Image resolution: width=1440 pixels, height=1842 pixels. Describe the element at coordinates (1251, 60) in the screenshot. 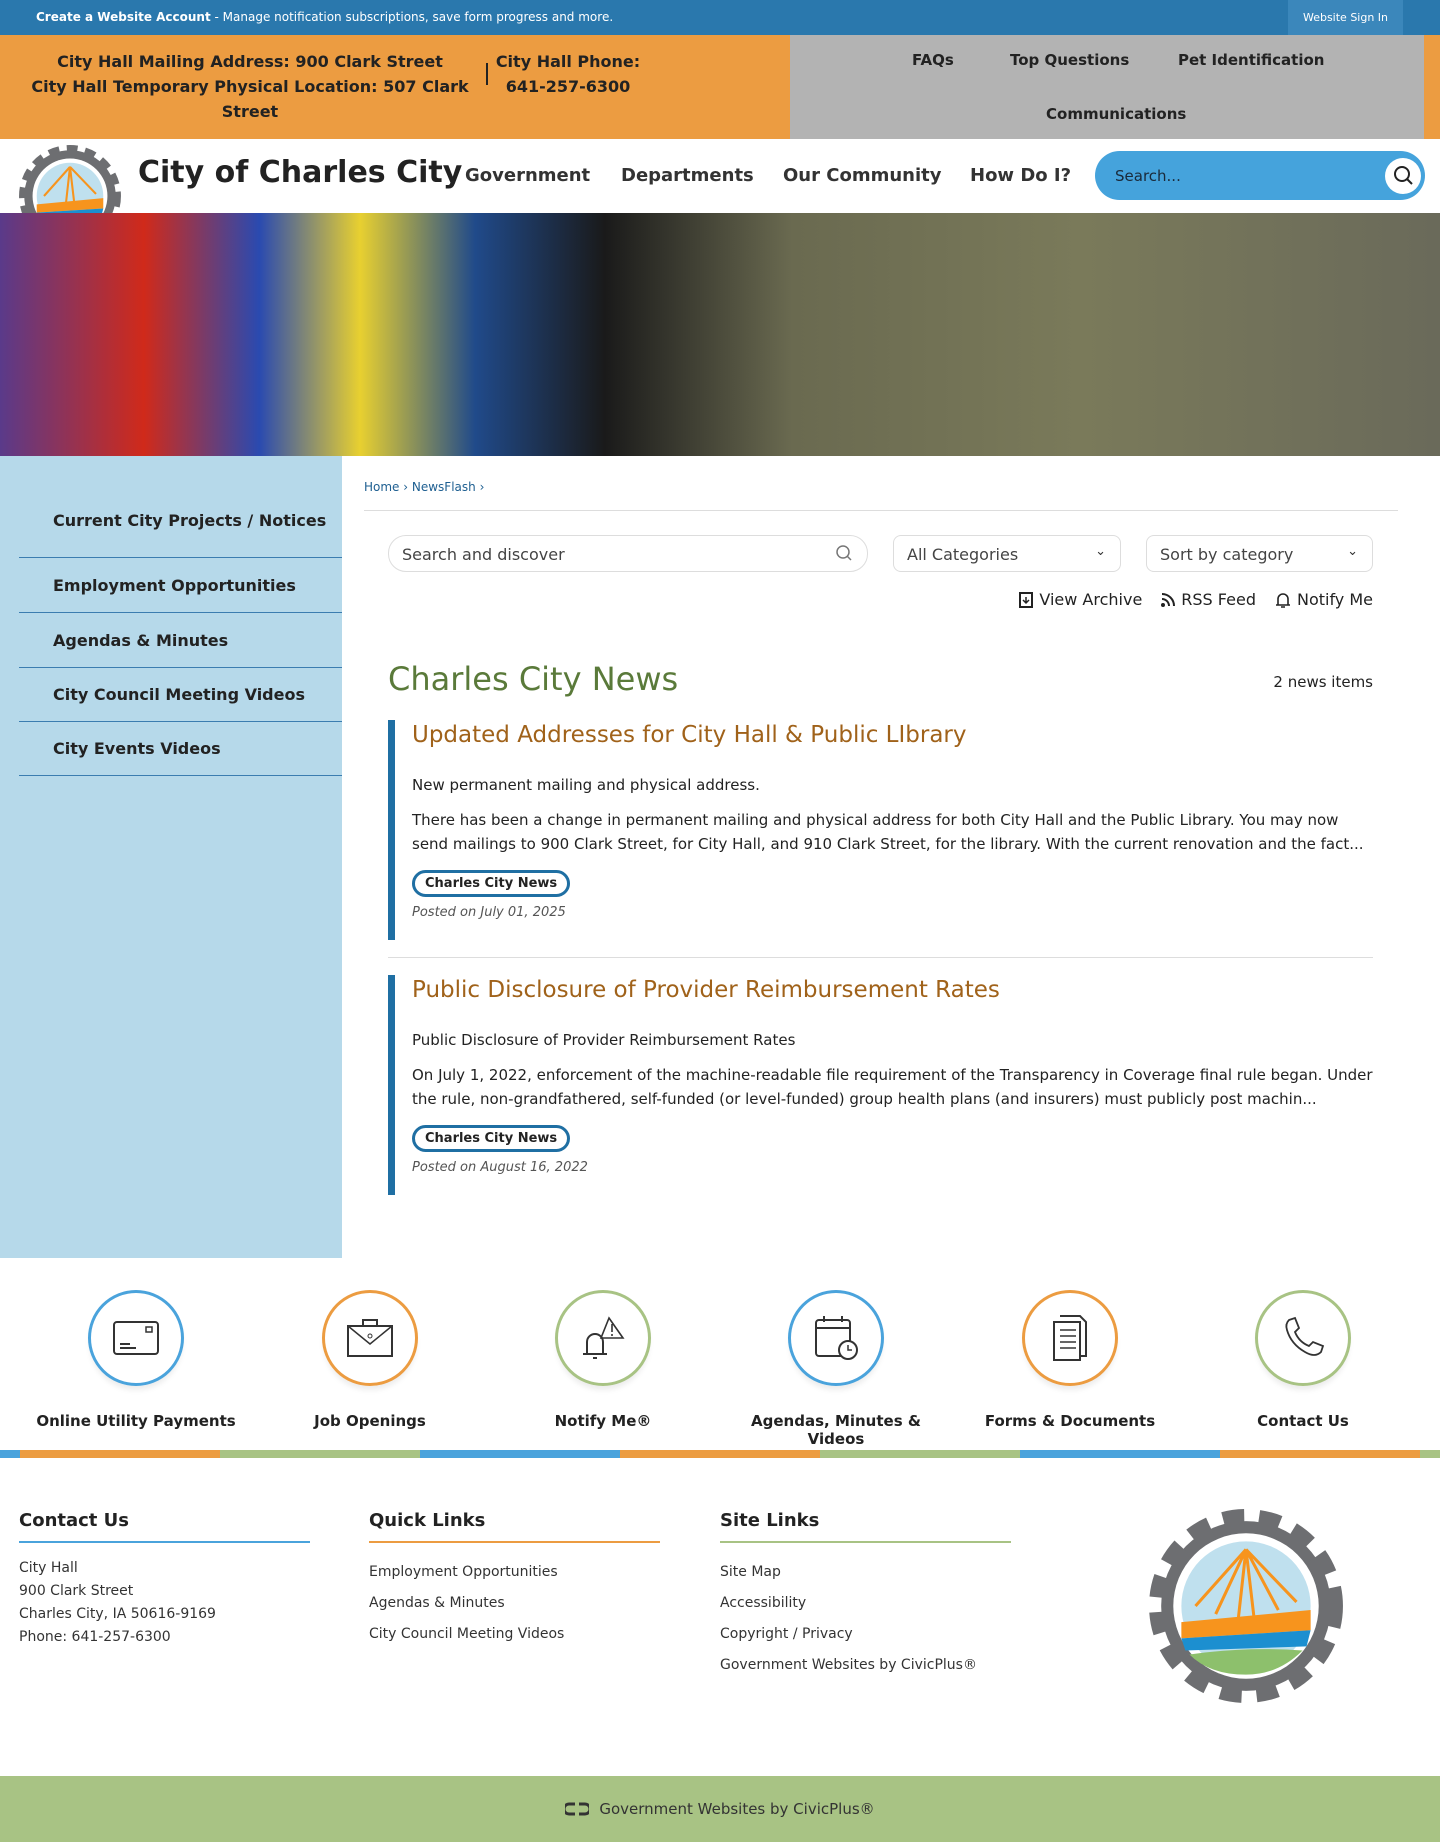

I see `link-pet-identification: Pet Identification` at that location.